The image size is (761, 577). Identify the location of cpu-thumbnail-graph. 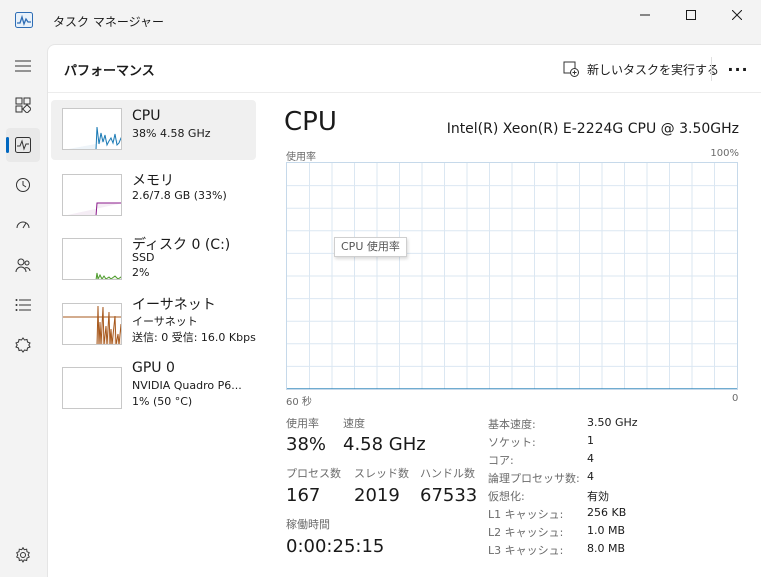
(92, 129).